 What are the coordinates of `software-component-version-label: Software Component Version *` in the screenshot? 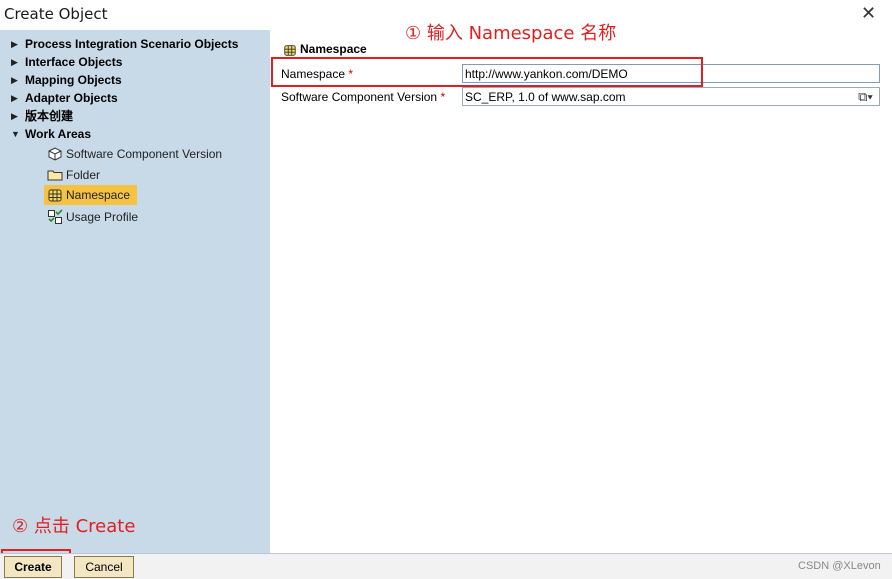 It's located at (363, 97).